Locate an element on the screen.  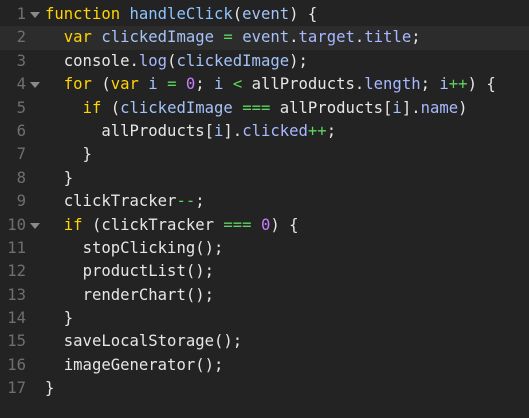
code-text: clickTracker--; is located at coordinates (125, 201).